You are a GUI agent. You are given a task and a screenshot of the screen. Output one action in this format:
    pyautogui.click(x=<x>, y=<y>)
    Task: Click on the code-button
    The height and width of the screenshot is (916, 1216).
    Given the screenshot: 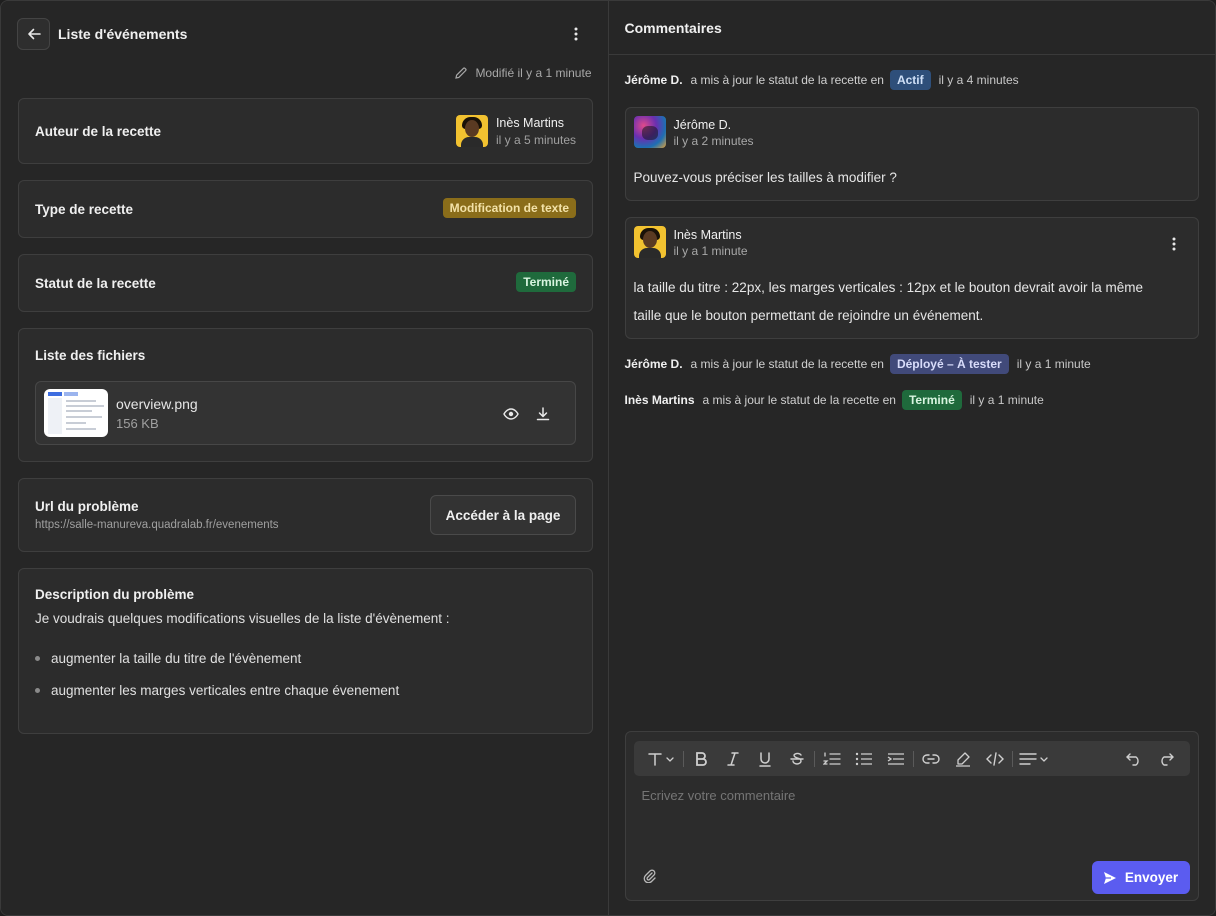 What is the action you would take?
    pyautogui.click(x=995, y=759)
    